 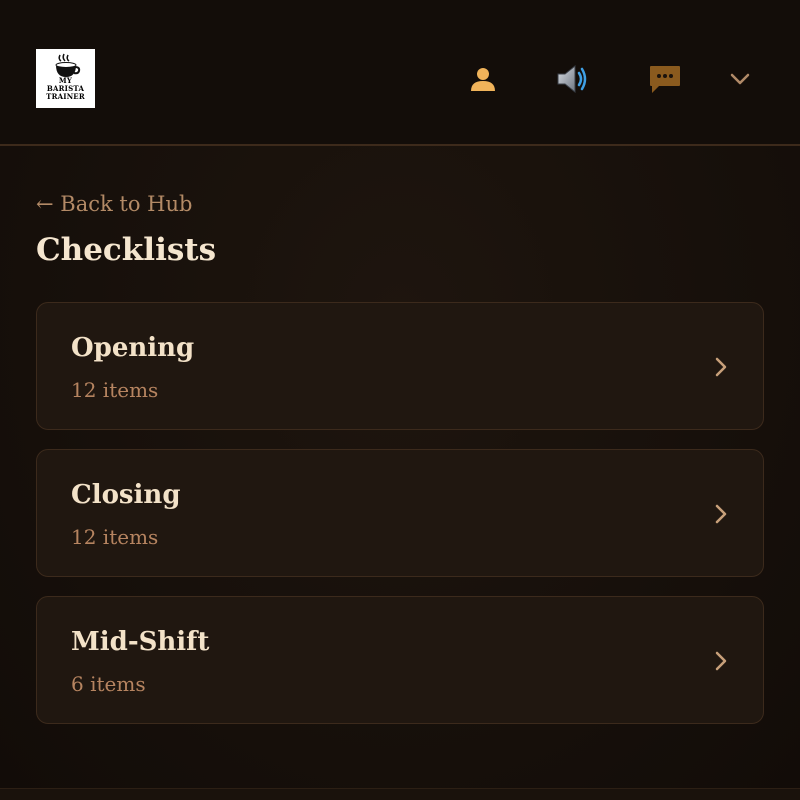 I want to click on chat-bubble-icon, so click(x=665, y=79).